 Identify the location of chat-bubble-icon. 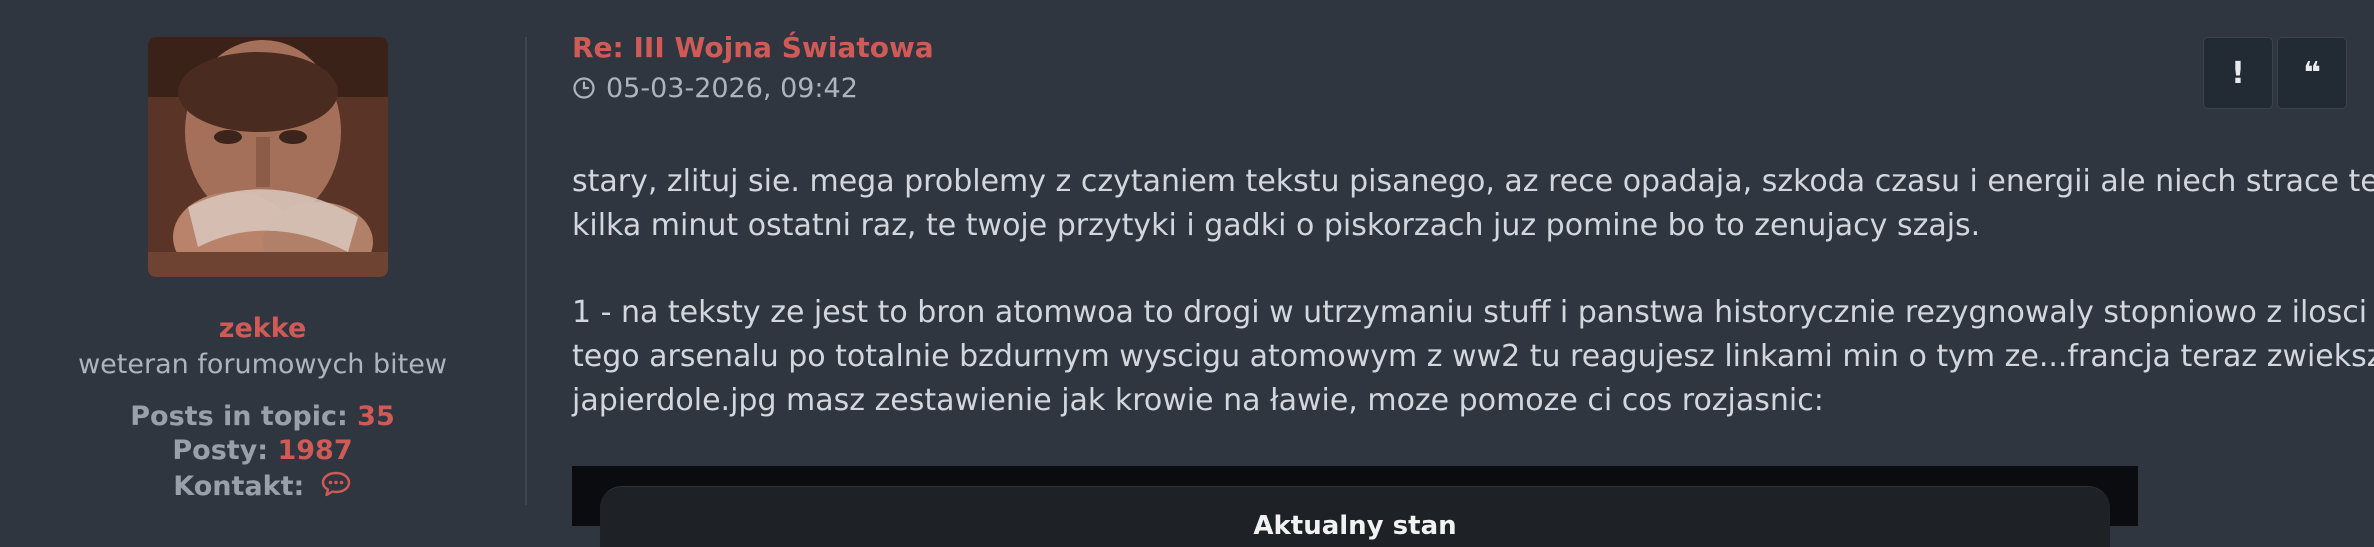
(336, 487).